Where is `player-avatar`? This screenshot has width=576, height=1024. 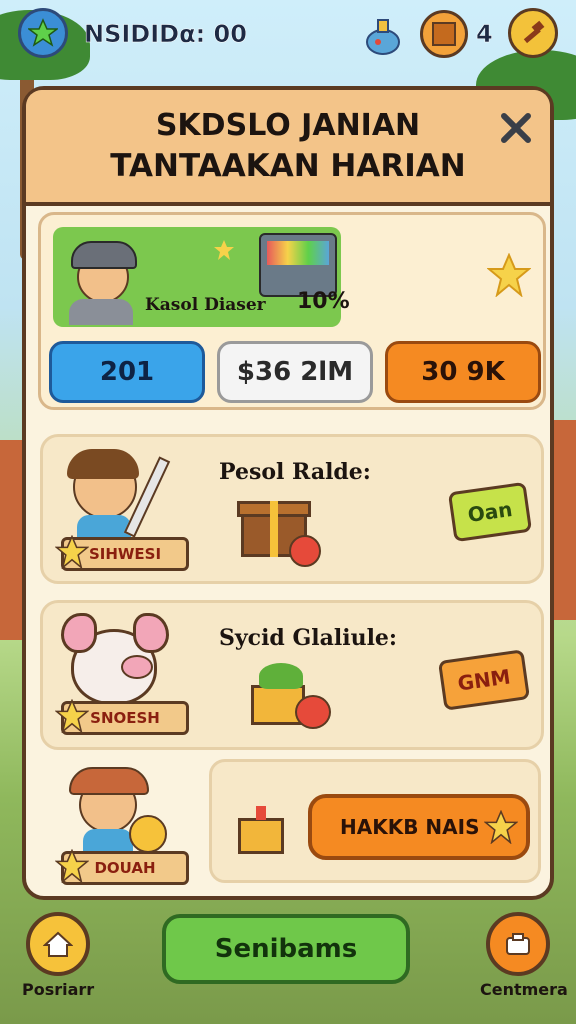
player-avatar is located at coordinates (101, 279).